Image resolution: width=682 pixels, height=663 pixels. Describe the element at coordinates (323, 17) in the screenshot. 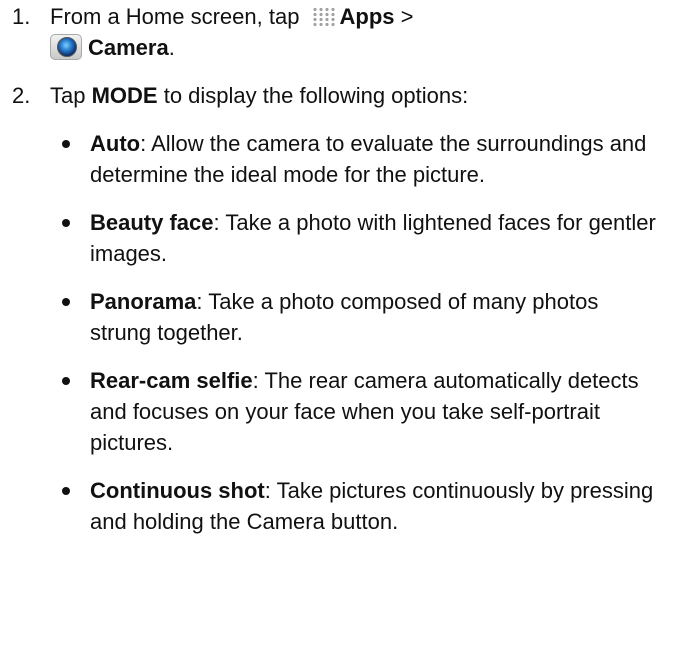

I see `apps-grid-icon` at that location.